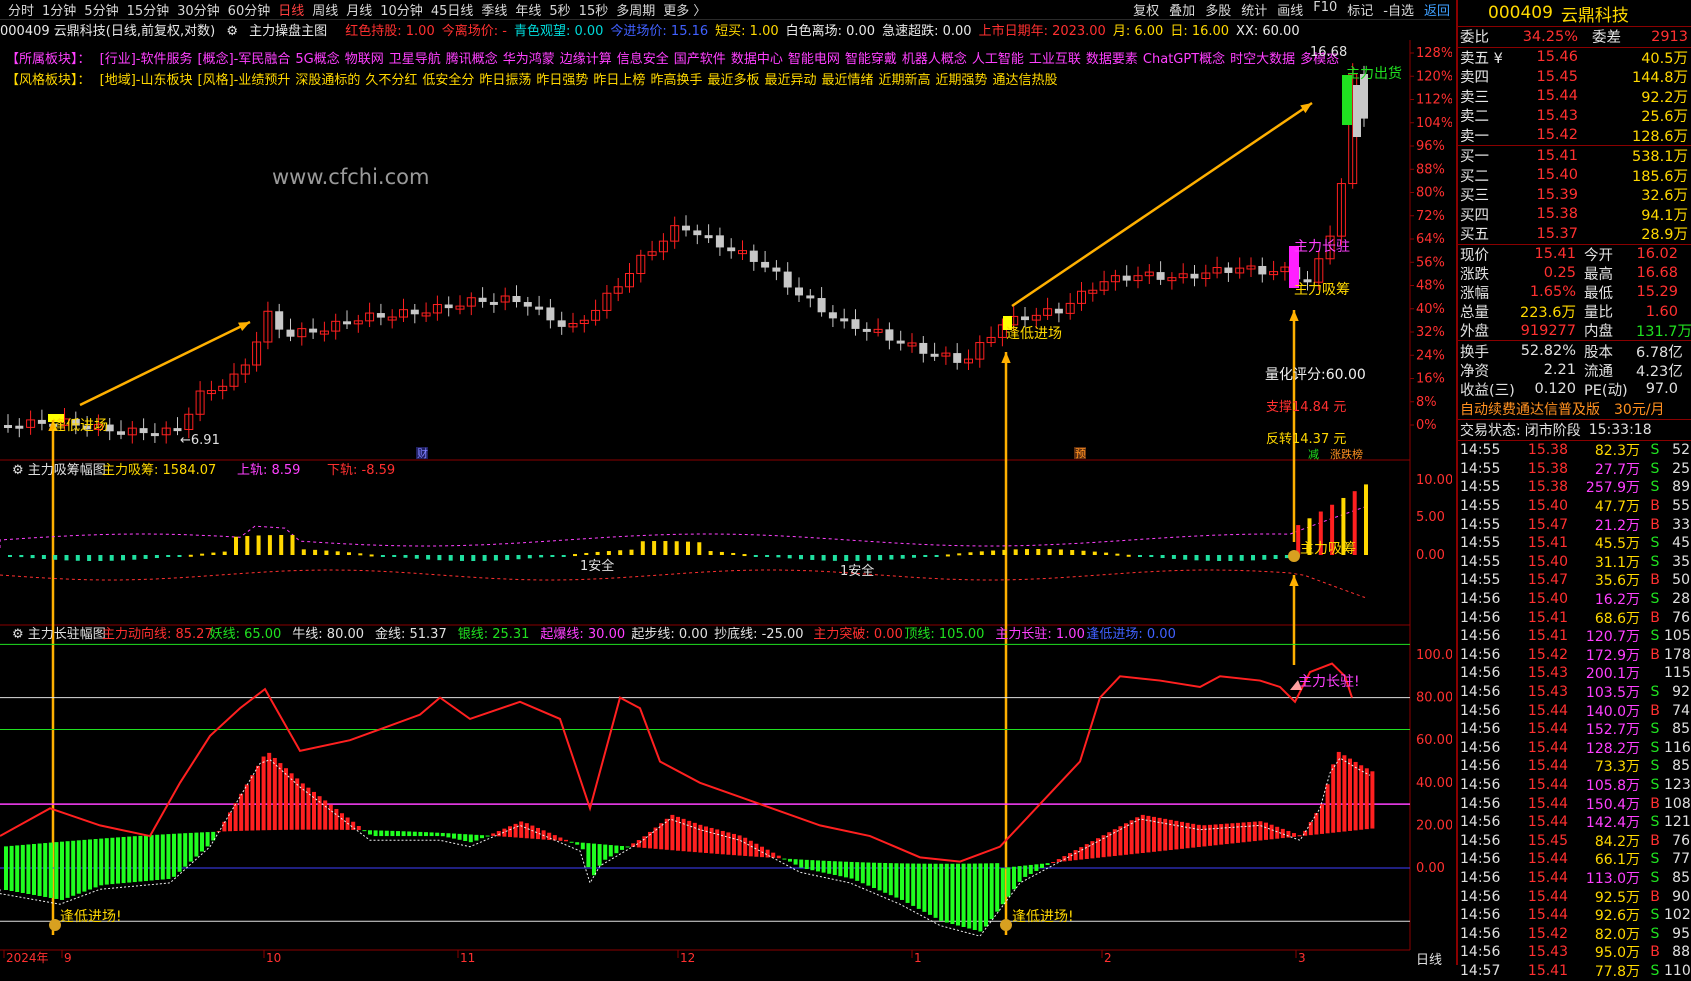 The height and width of the screenshot is (981, 1691). I want to click on quote-row: 涨幅 1.65% 最低 15.29, so click(1569, 293).